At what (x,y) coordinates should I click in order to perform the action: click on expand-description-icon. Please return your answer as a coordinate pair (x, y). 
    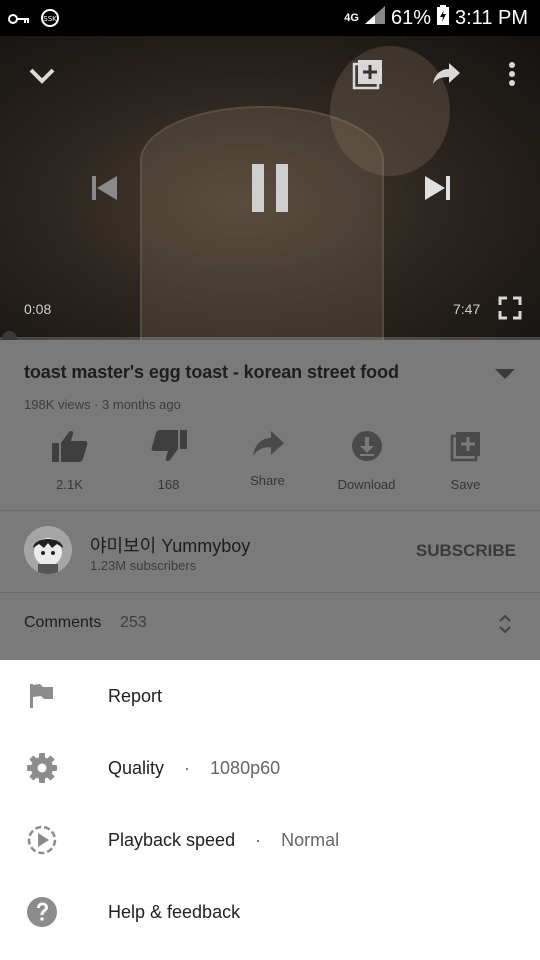
    Looking at the image, I should click on (505, 374).